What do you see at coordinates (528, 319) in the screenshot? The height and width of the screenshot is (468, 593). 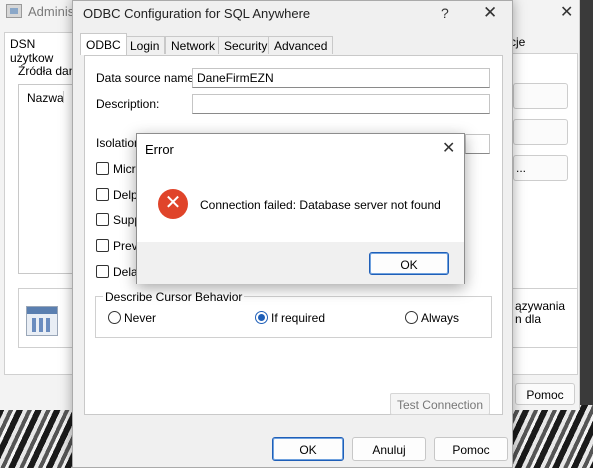 I see `back-info-line2: n dla` at bounding box center [528, 319].